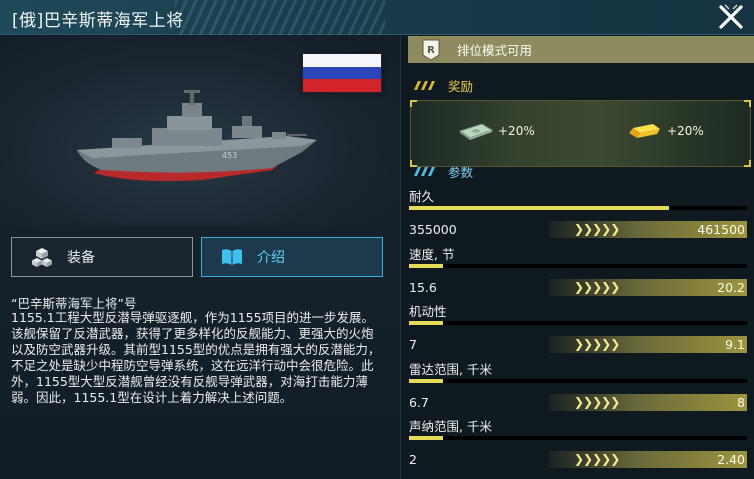 This screenshot has height=479, width=754. What do you see at coordinates (98, 21) in the screenshot?
I see `ship-title: [俄]巴辛斯蒂海军上将` at bounding box center [98, 21].